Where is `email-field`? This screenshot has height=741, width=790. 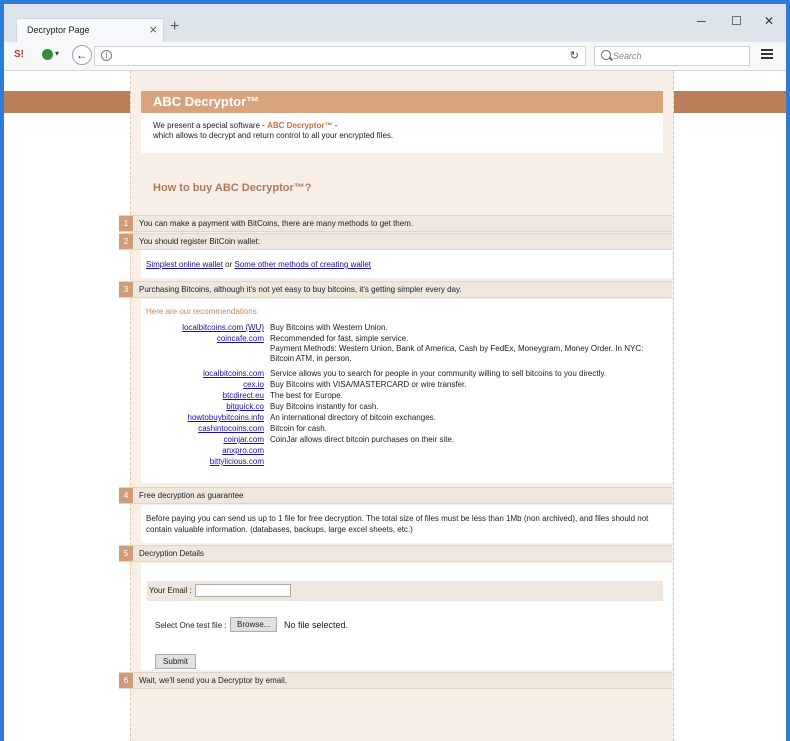
email-field is located at coordinates (243, 590).